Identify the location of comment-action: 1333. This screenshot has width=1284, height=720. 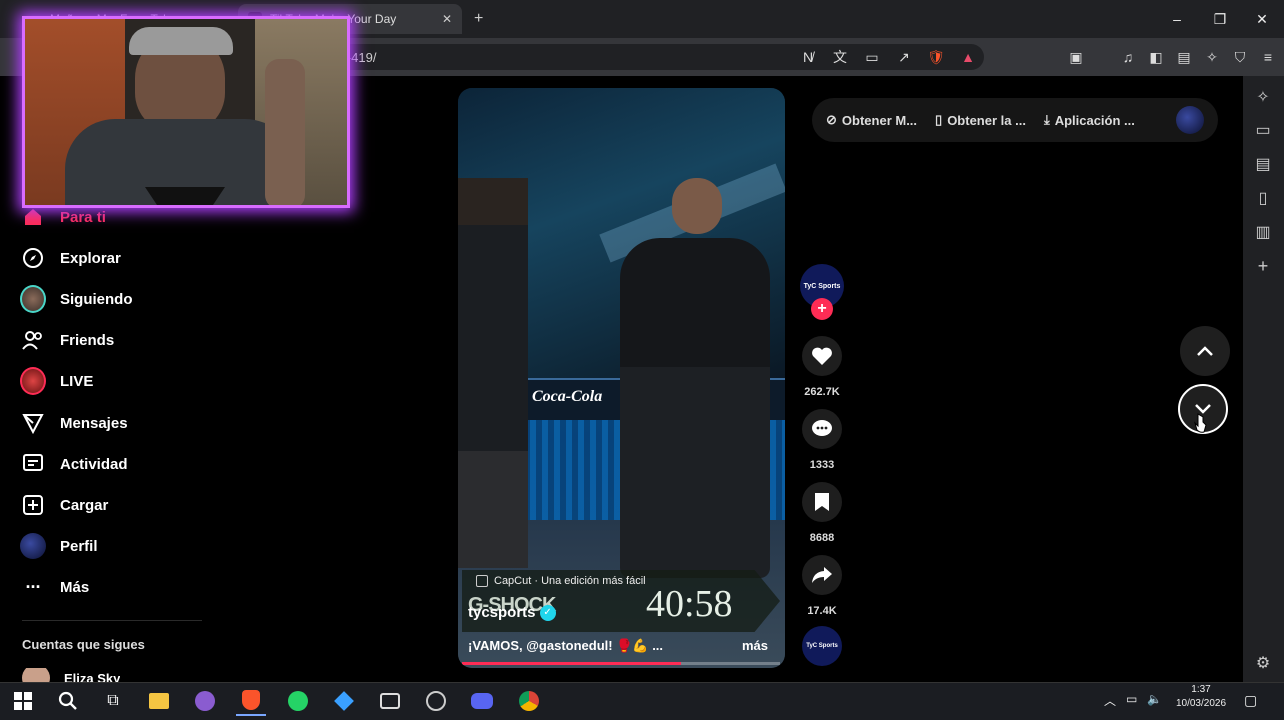
(822, 440).